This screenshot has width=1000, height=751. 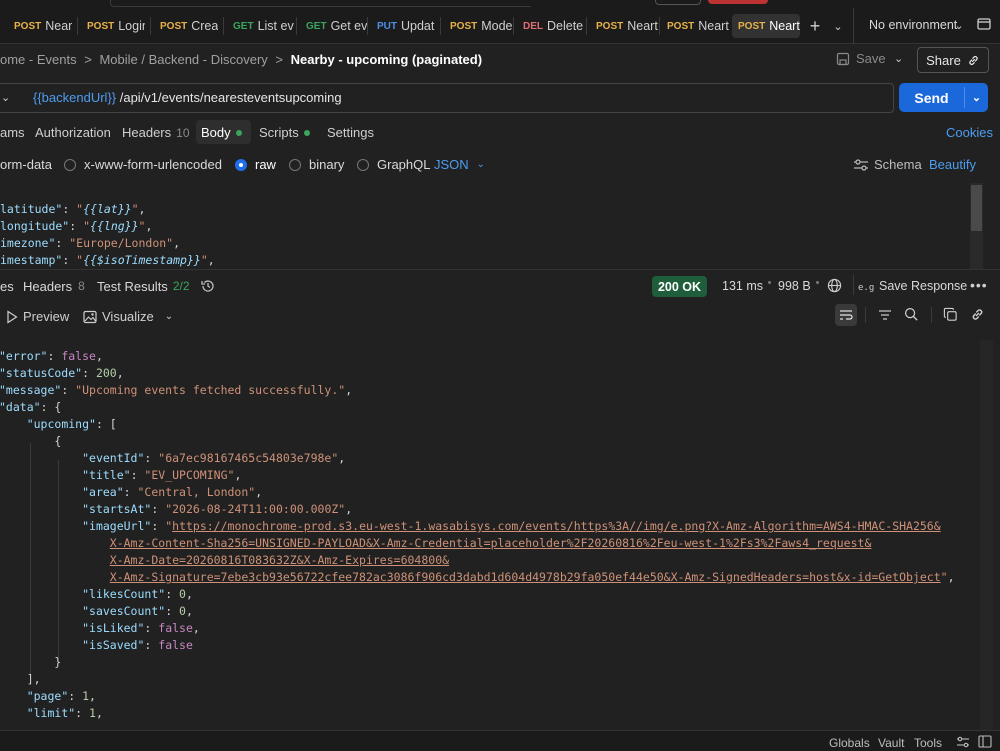 What do you see at coordinates (238, 132) in the screenshot?
I see `body-indicator-dot` at bounding box center [238, 132].